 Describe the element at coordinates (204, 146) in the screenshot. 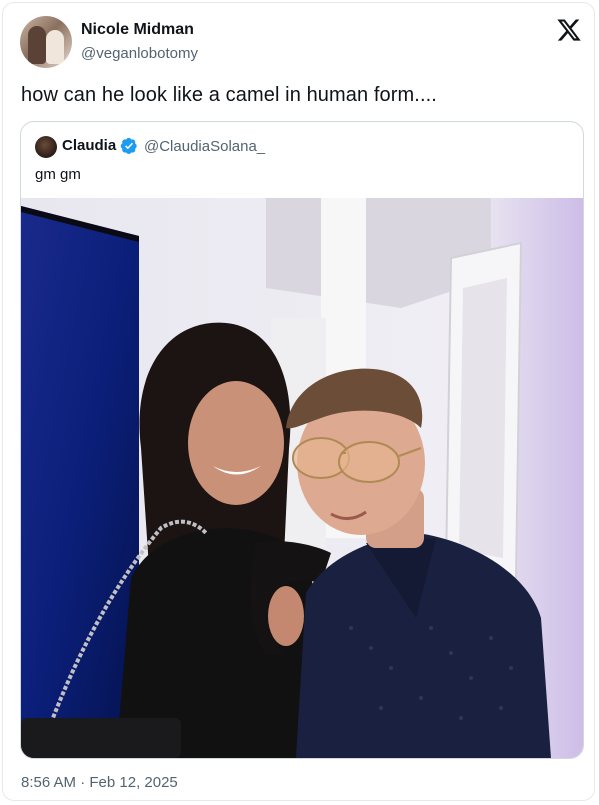

I see `quoted-author-handle: @ClaudiaSolana_` at that location.